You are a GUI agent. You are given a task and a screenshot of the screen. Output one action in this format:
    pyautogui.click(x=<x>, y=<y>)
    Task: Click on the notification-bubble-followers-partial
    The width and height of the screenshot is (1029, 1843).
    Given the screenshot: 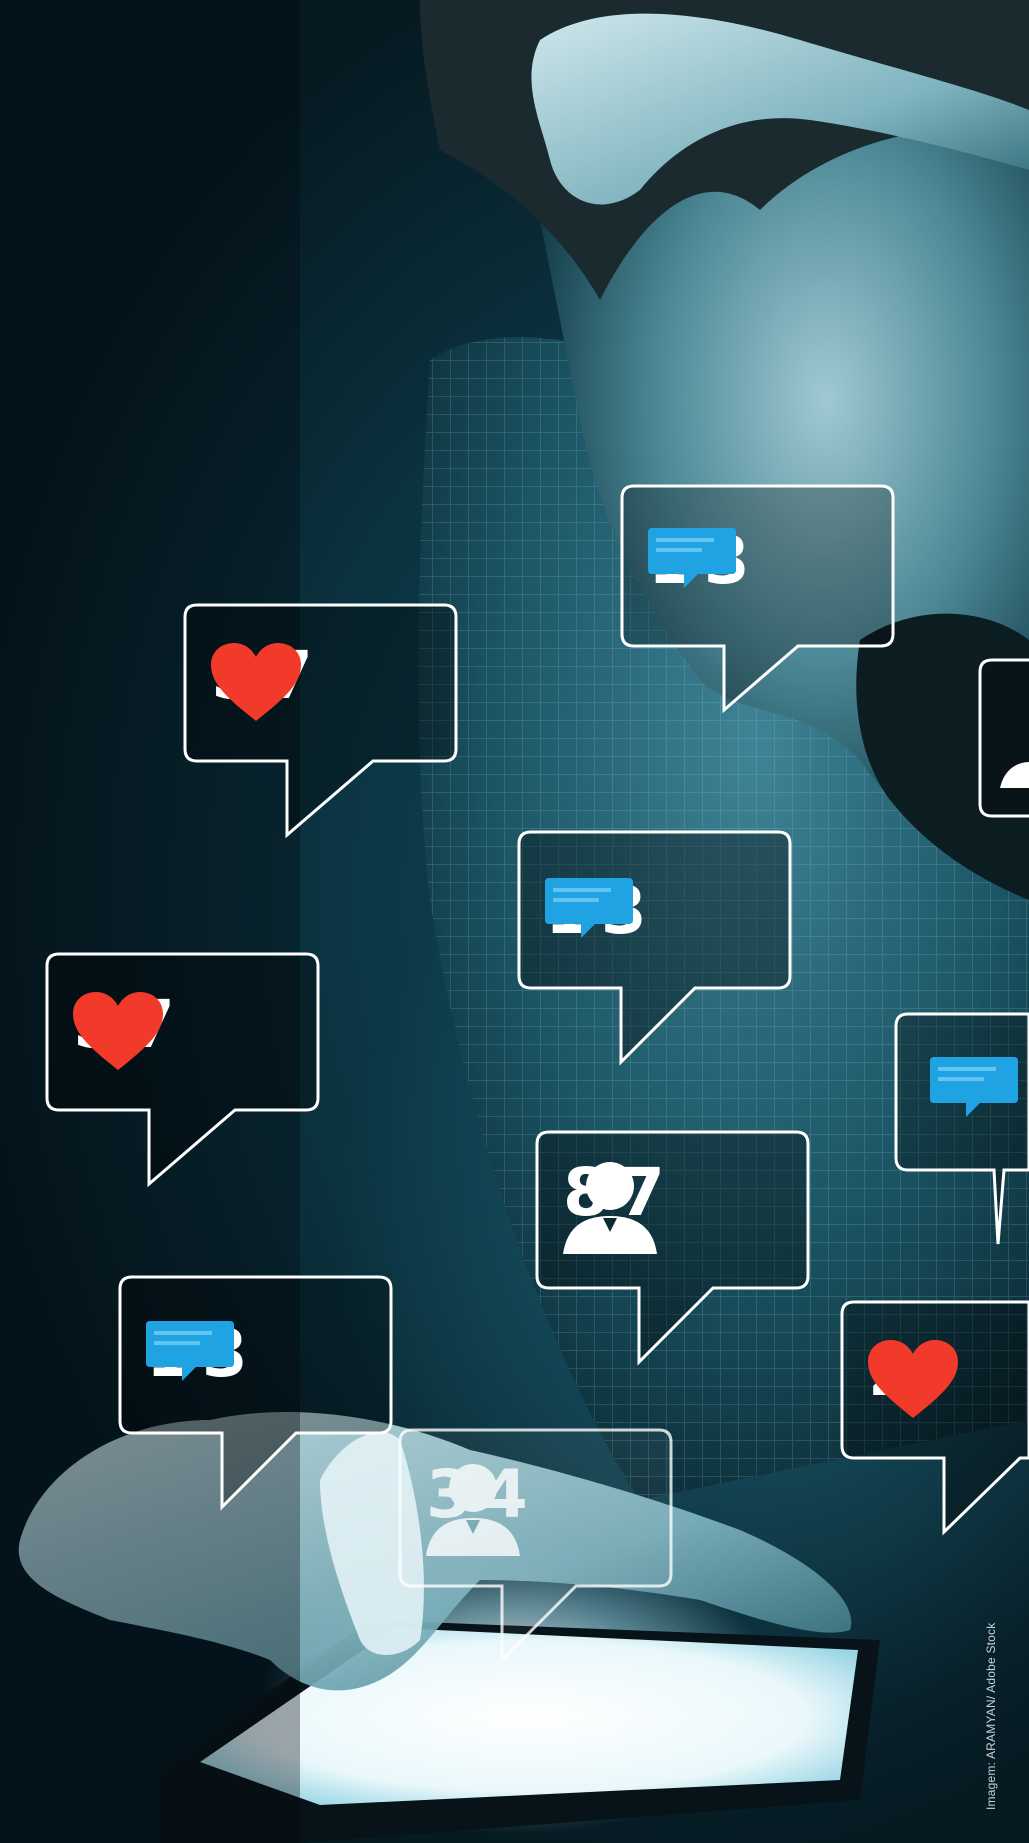 What is the action you would take?
    pyautogui.click(x=1003, y=738)
    